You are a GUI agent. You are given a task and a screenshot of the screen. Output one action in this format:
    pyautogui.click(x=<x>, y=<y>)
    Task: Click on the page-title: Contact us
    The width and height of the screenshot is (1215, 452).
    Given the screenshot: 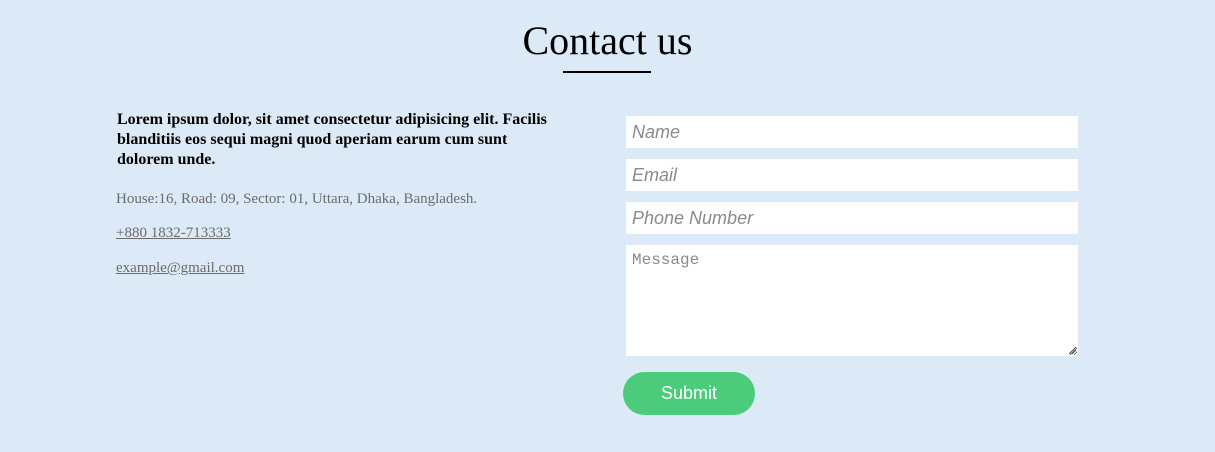 What is the action you would take?
    pyautogui.click(x=607, y=40)
    